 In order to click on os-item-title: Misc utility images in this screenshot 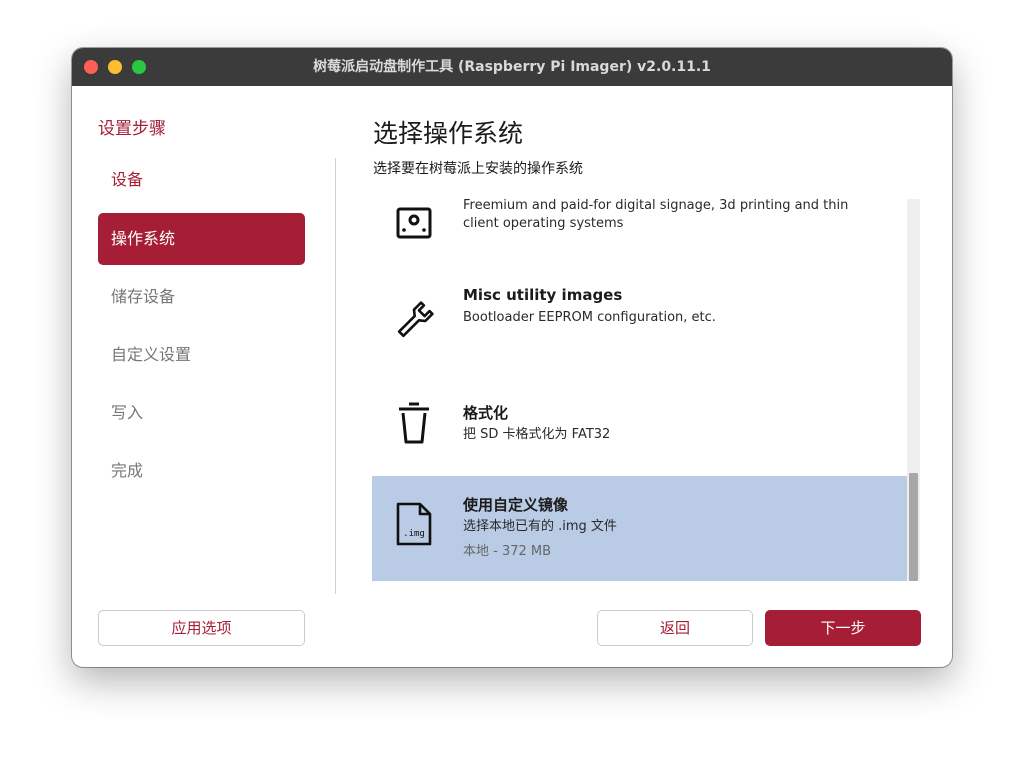, I will do `click(543, 295)`.